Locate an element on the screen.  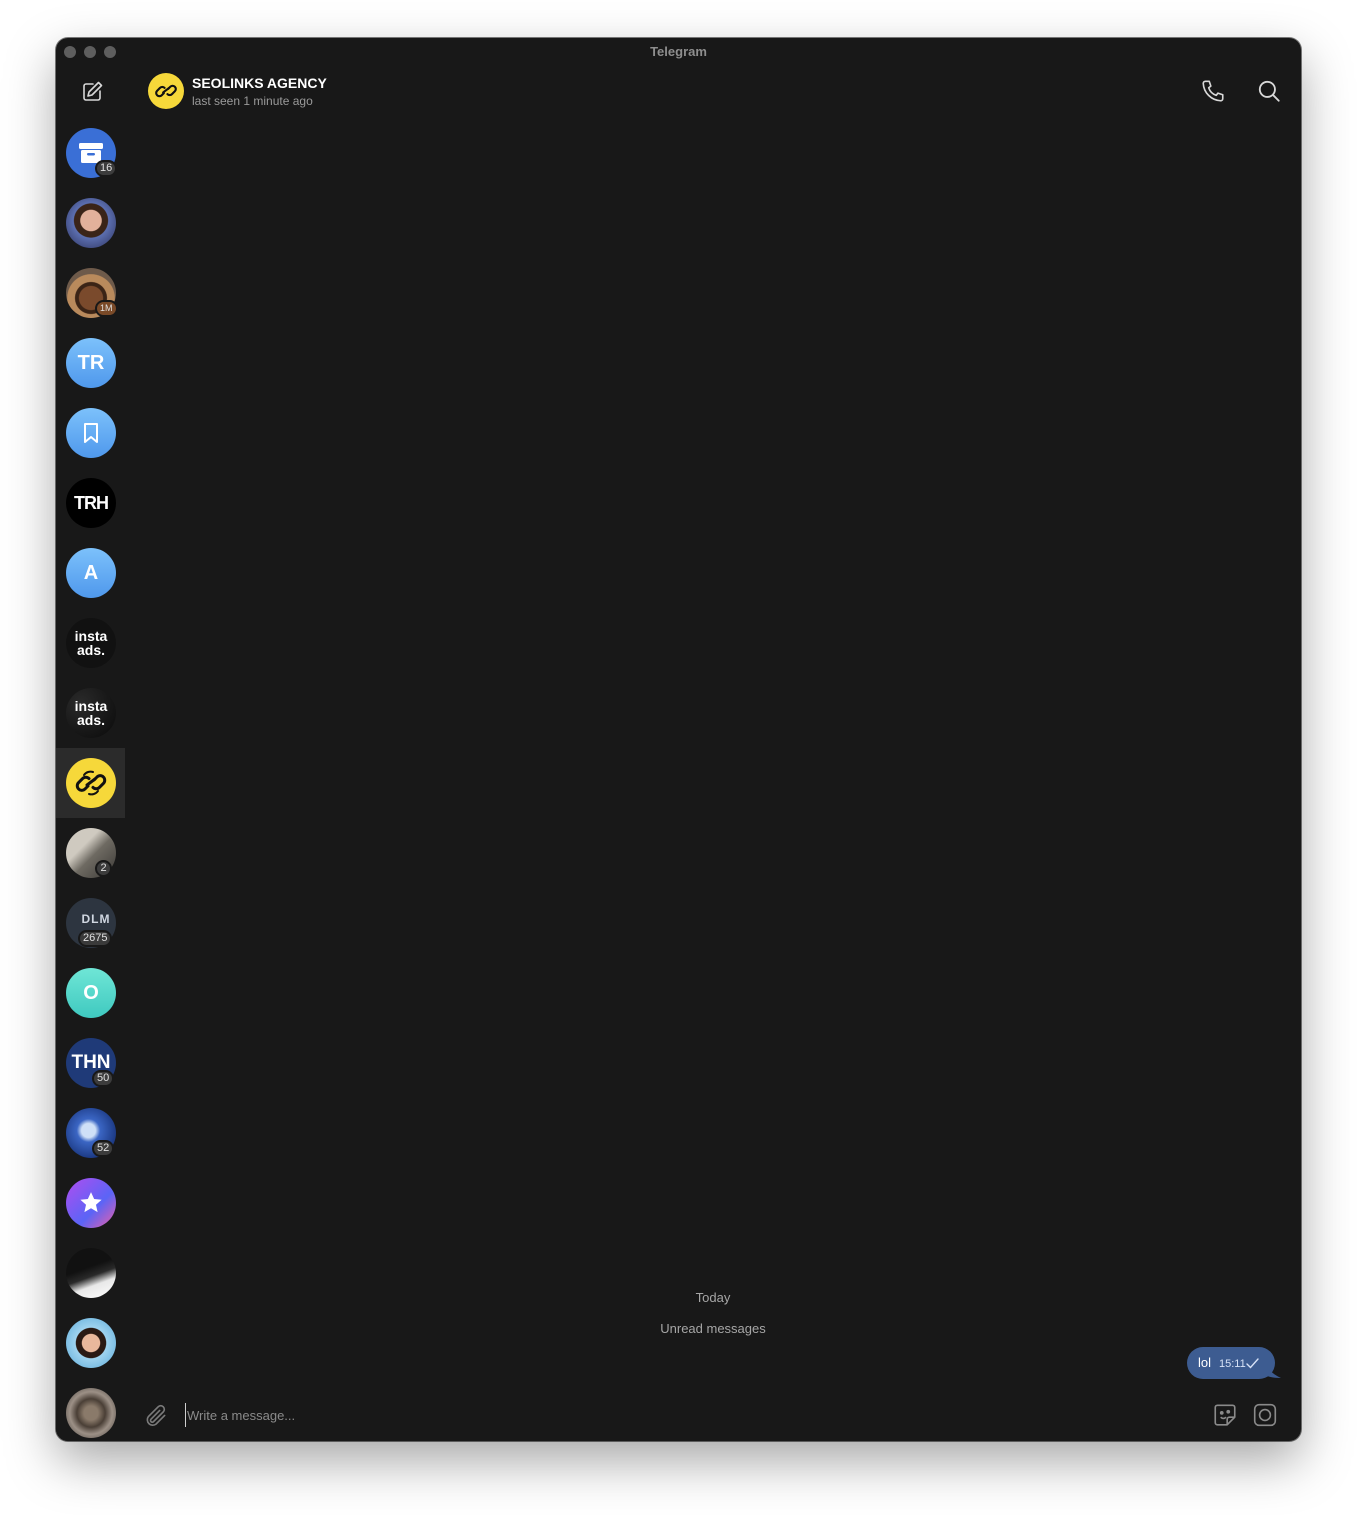
chat-item-star-bot is located at coordinates (90, 1203).